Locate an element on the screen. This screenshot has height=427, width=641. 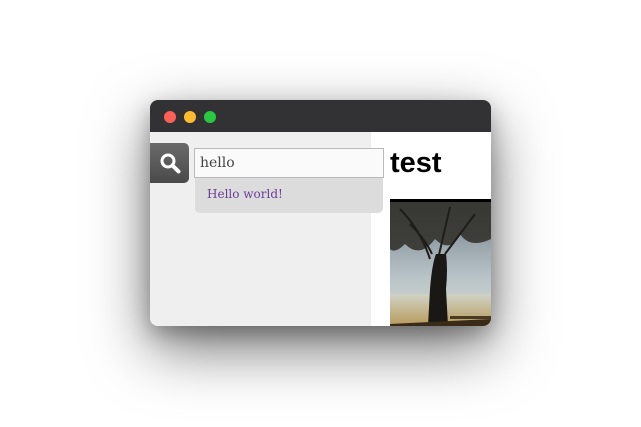
close-window-button is located at coordinates (170, 117).